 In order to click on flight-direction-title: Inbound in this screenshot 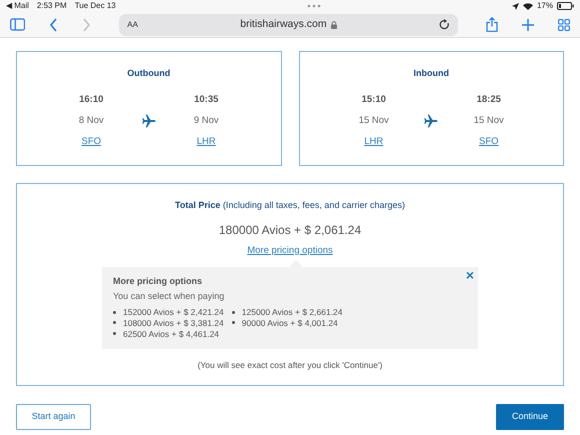, I will do `click(431, 73)`.